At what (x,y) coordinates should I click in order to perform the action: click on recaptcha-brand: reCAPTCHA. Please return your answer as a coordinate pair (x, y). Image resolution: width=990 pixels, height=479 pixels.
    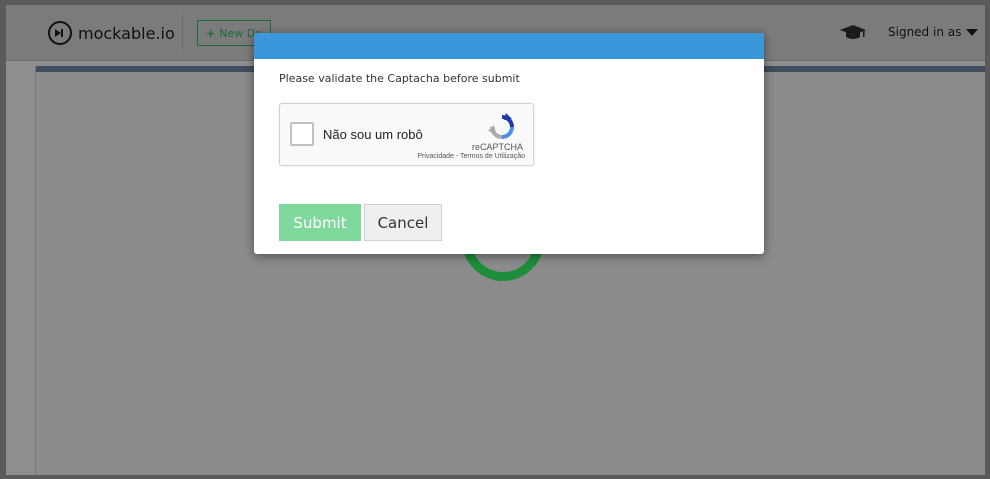
    Looking at the image, I should click on (497, 147).